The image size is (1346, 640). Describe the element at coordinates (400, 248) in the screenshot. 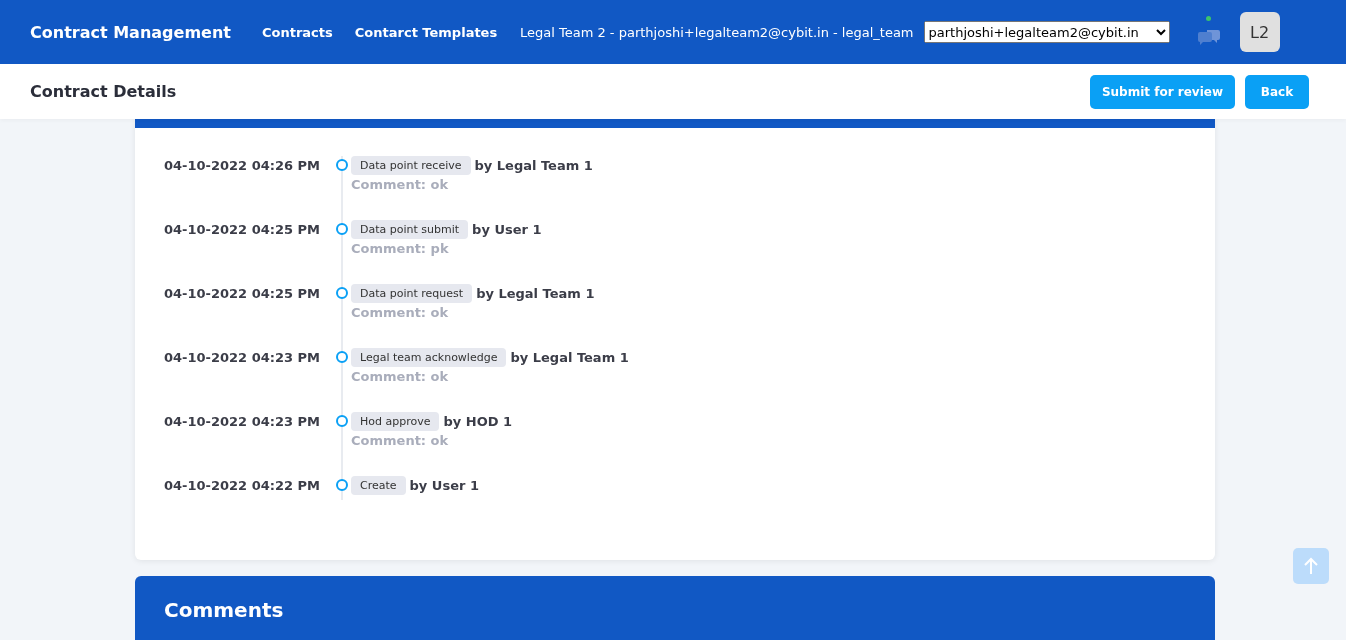

I see `comment-text: Comment: pk` at that location.